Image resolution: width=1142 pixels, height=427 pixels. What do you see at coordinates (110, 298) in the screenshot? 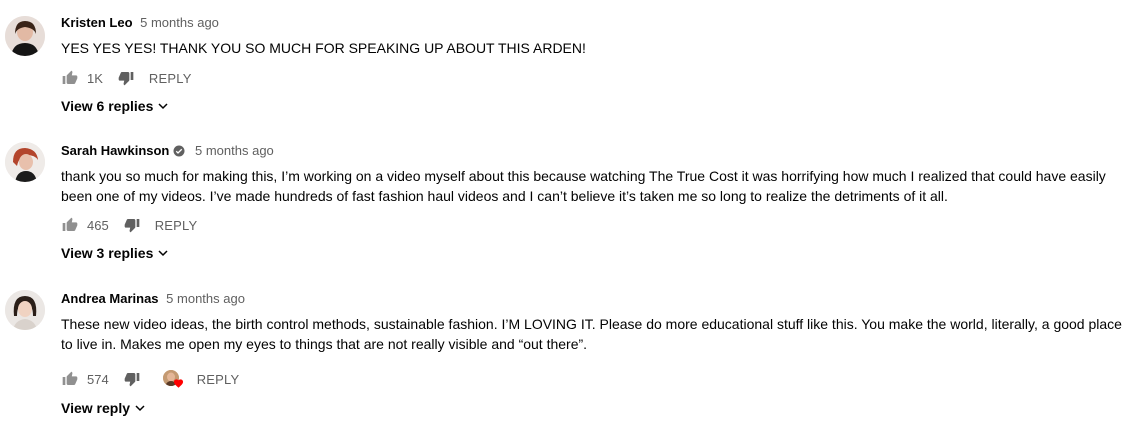
I see `author-name: Andrea Marinas` at bounding box center [110, 298].